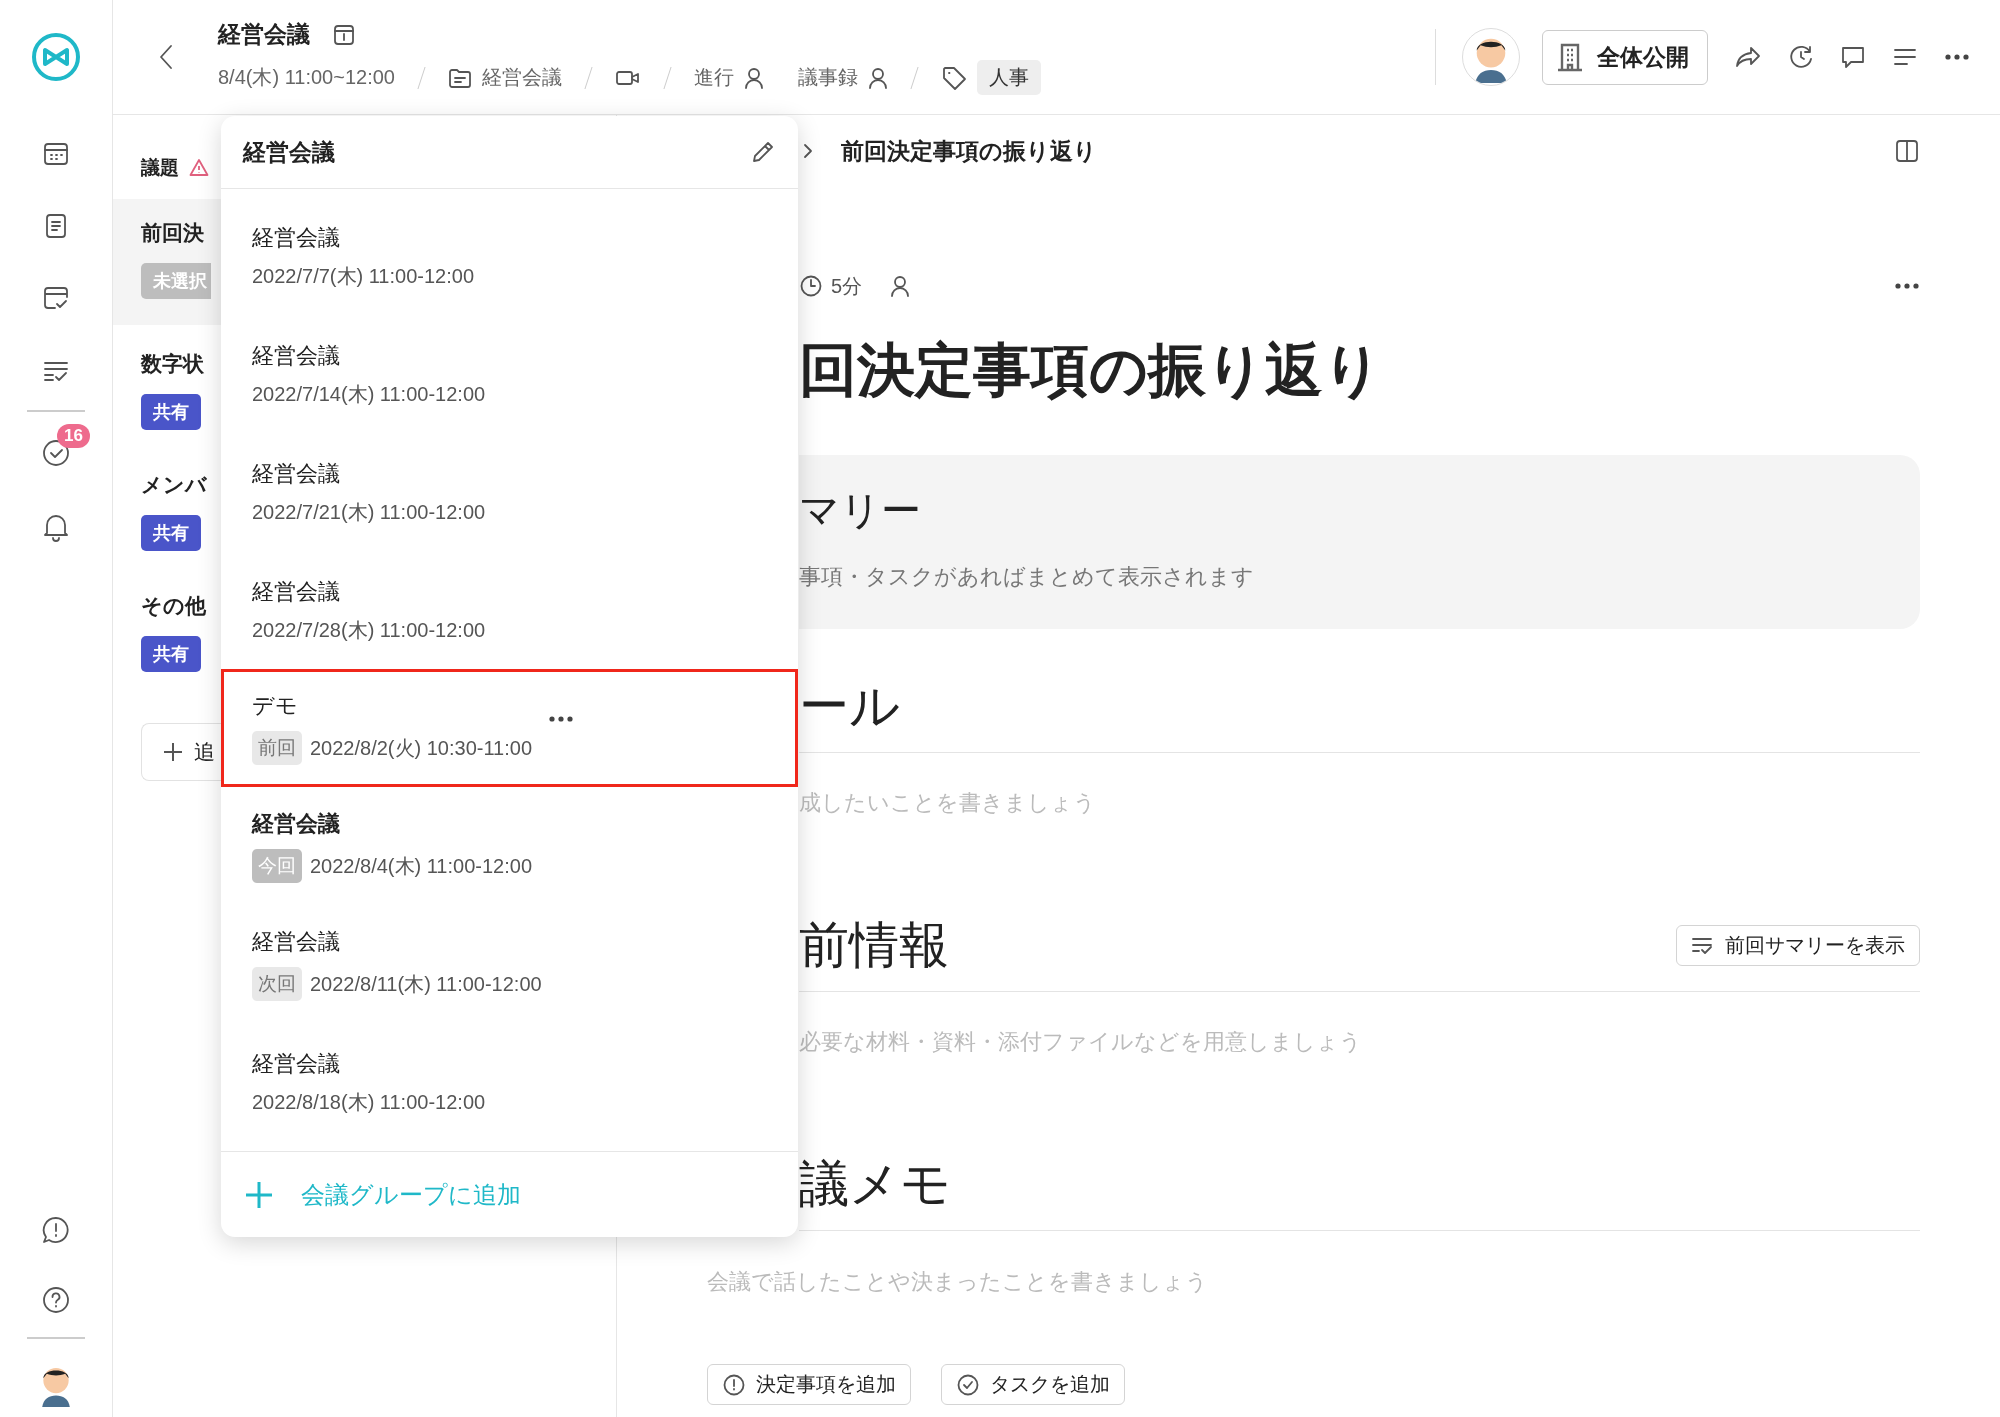 The height and width of the screenshot is (1417, 2000). Describe the element at coordinates (277, 984) in the screenshot. I see `occurrence-tag: 次回` at that location.